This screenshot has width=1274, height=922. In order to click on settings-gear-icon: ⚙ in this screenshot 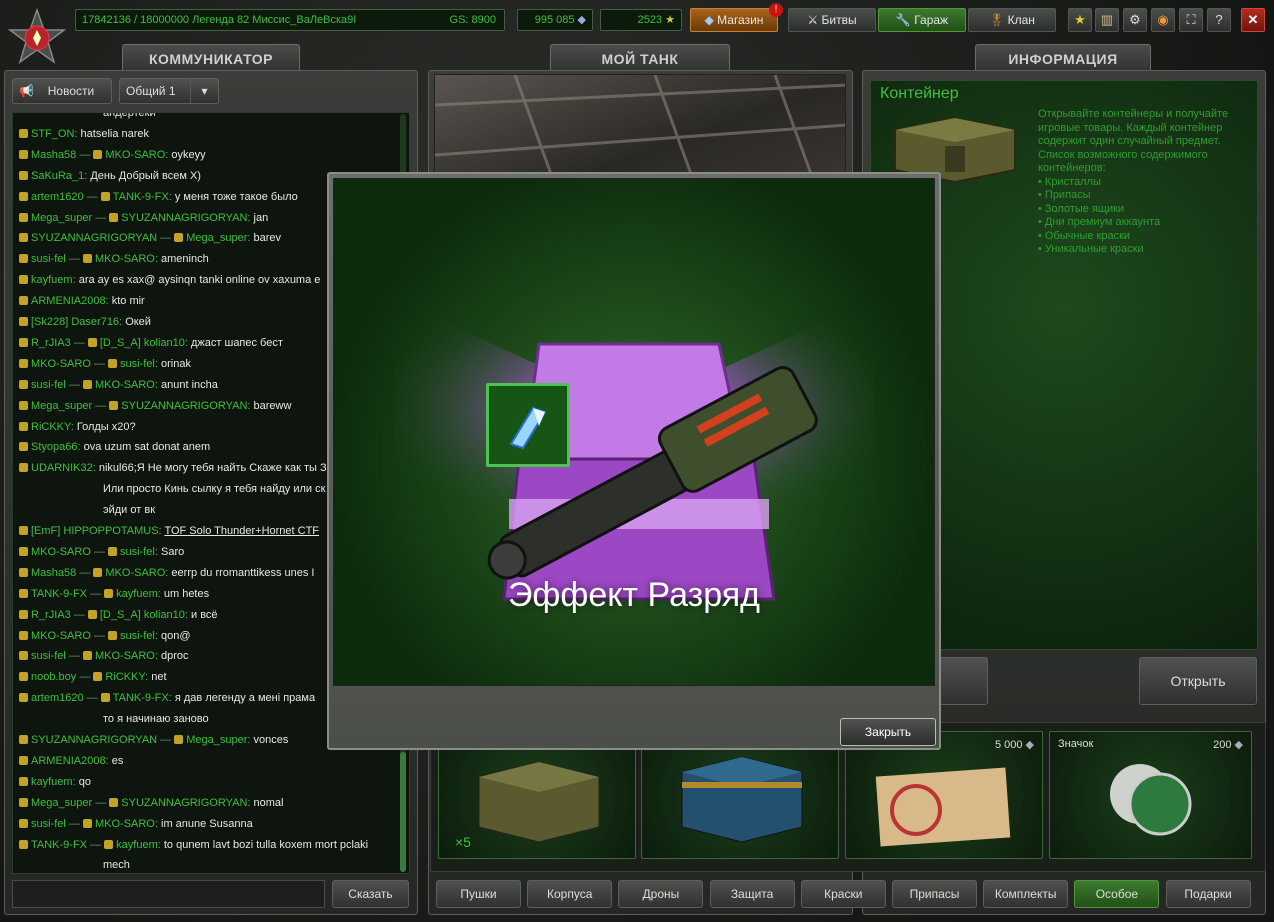, I will do `click(1135, 20)`.